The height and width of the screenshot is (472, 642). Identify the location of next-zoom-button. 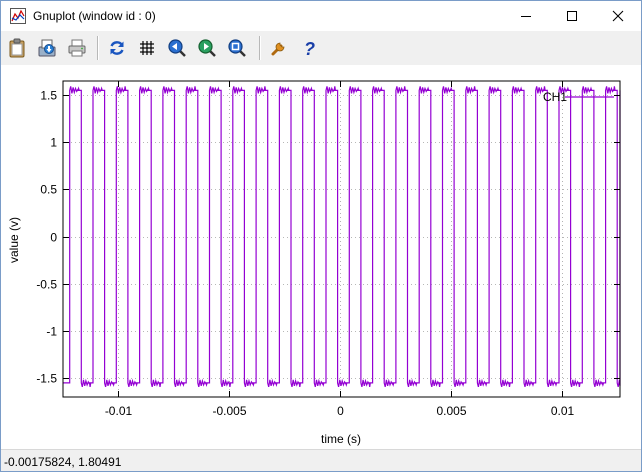
(207, 48).